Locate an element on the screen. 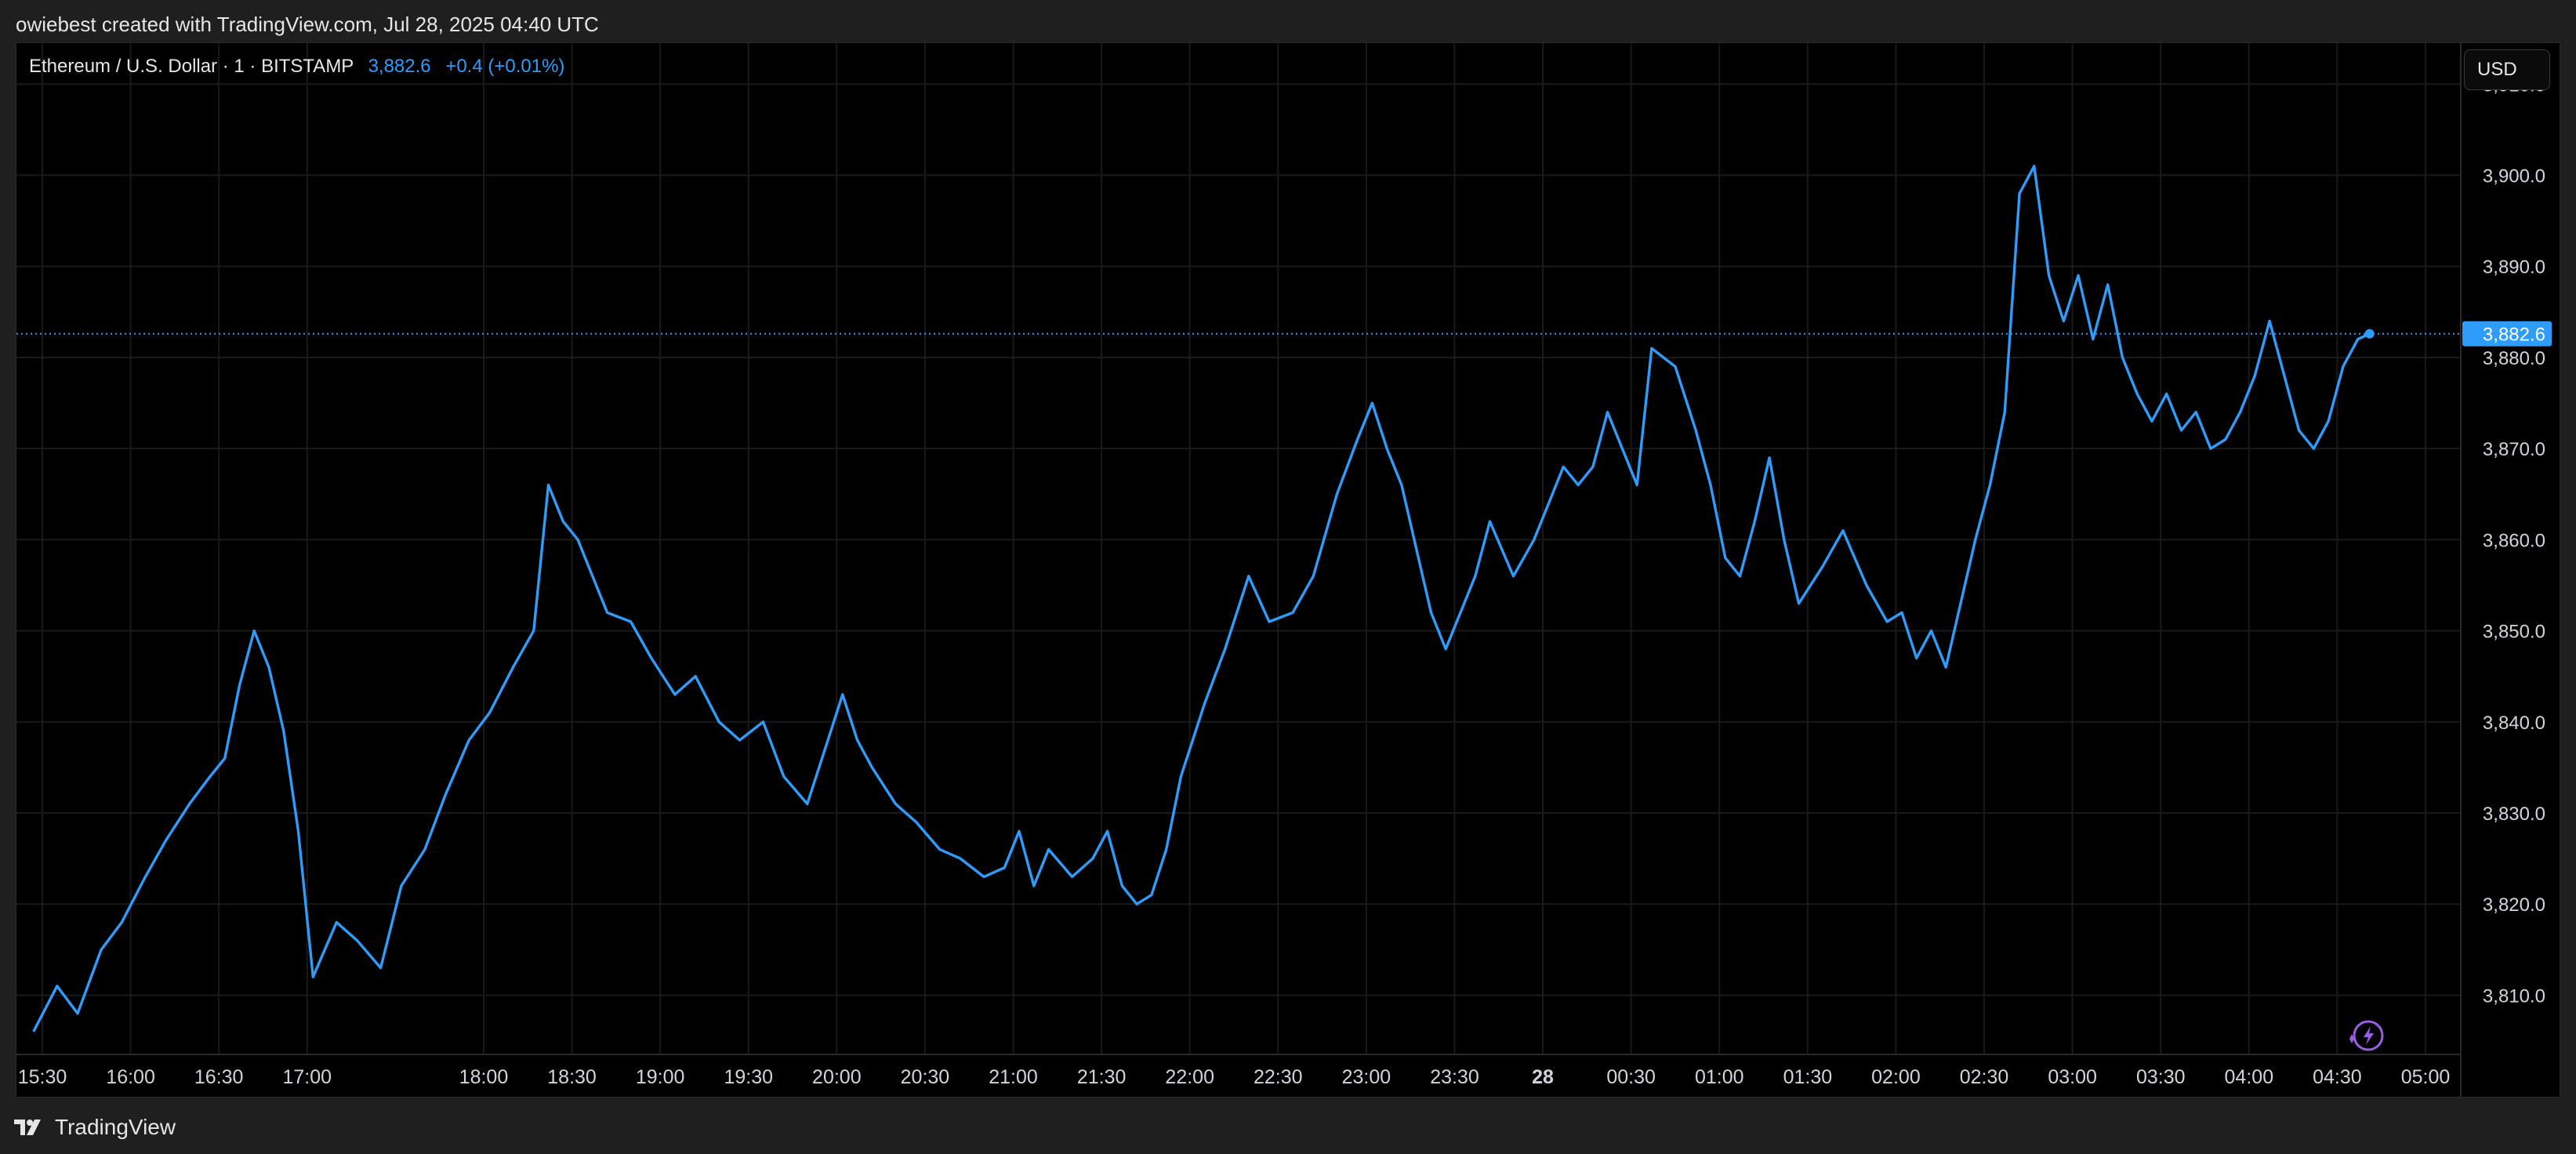 This screenshot has width=2576, height=1154. x-tick-label: 18:00 is located at coordinates (484, 1077).